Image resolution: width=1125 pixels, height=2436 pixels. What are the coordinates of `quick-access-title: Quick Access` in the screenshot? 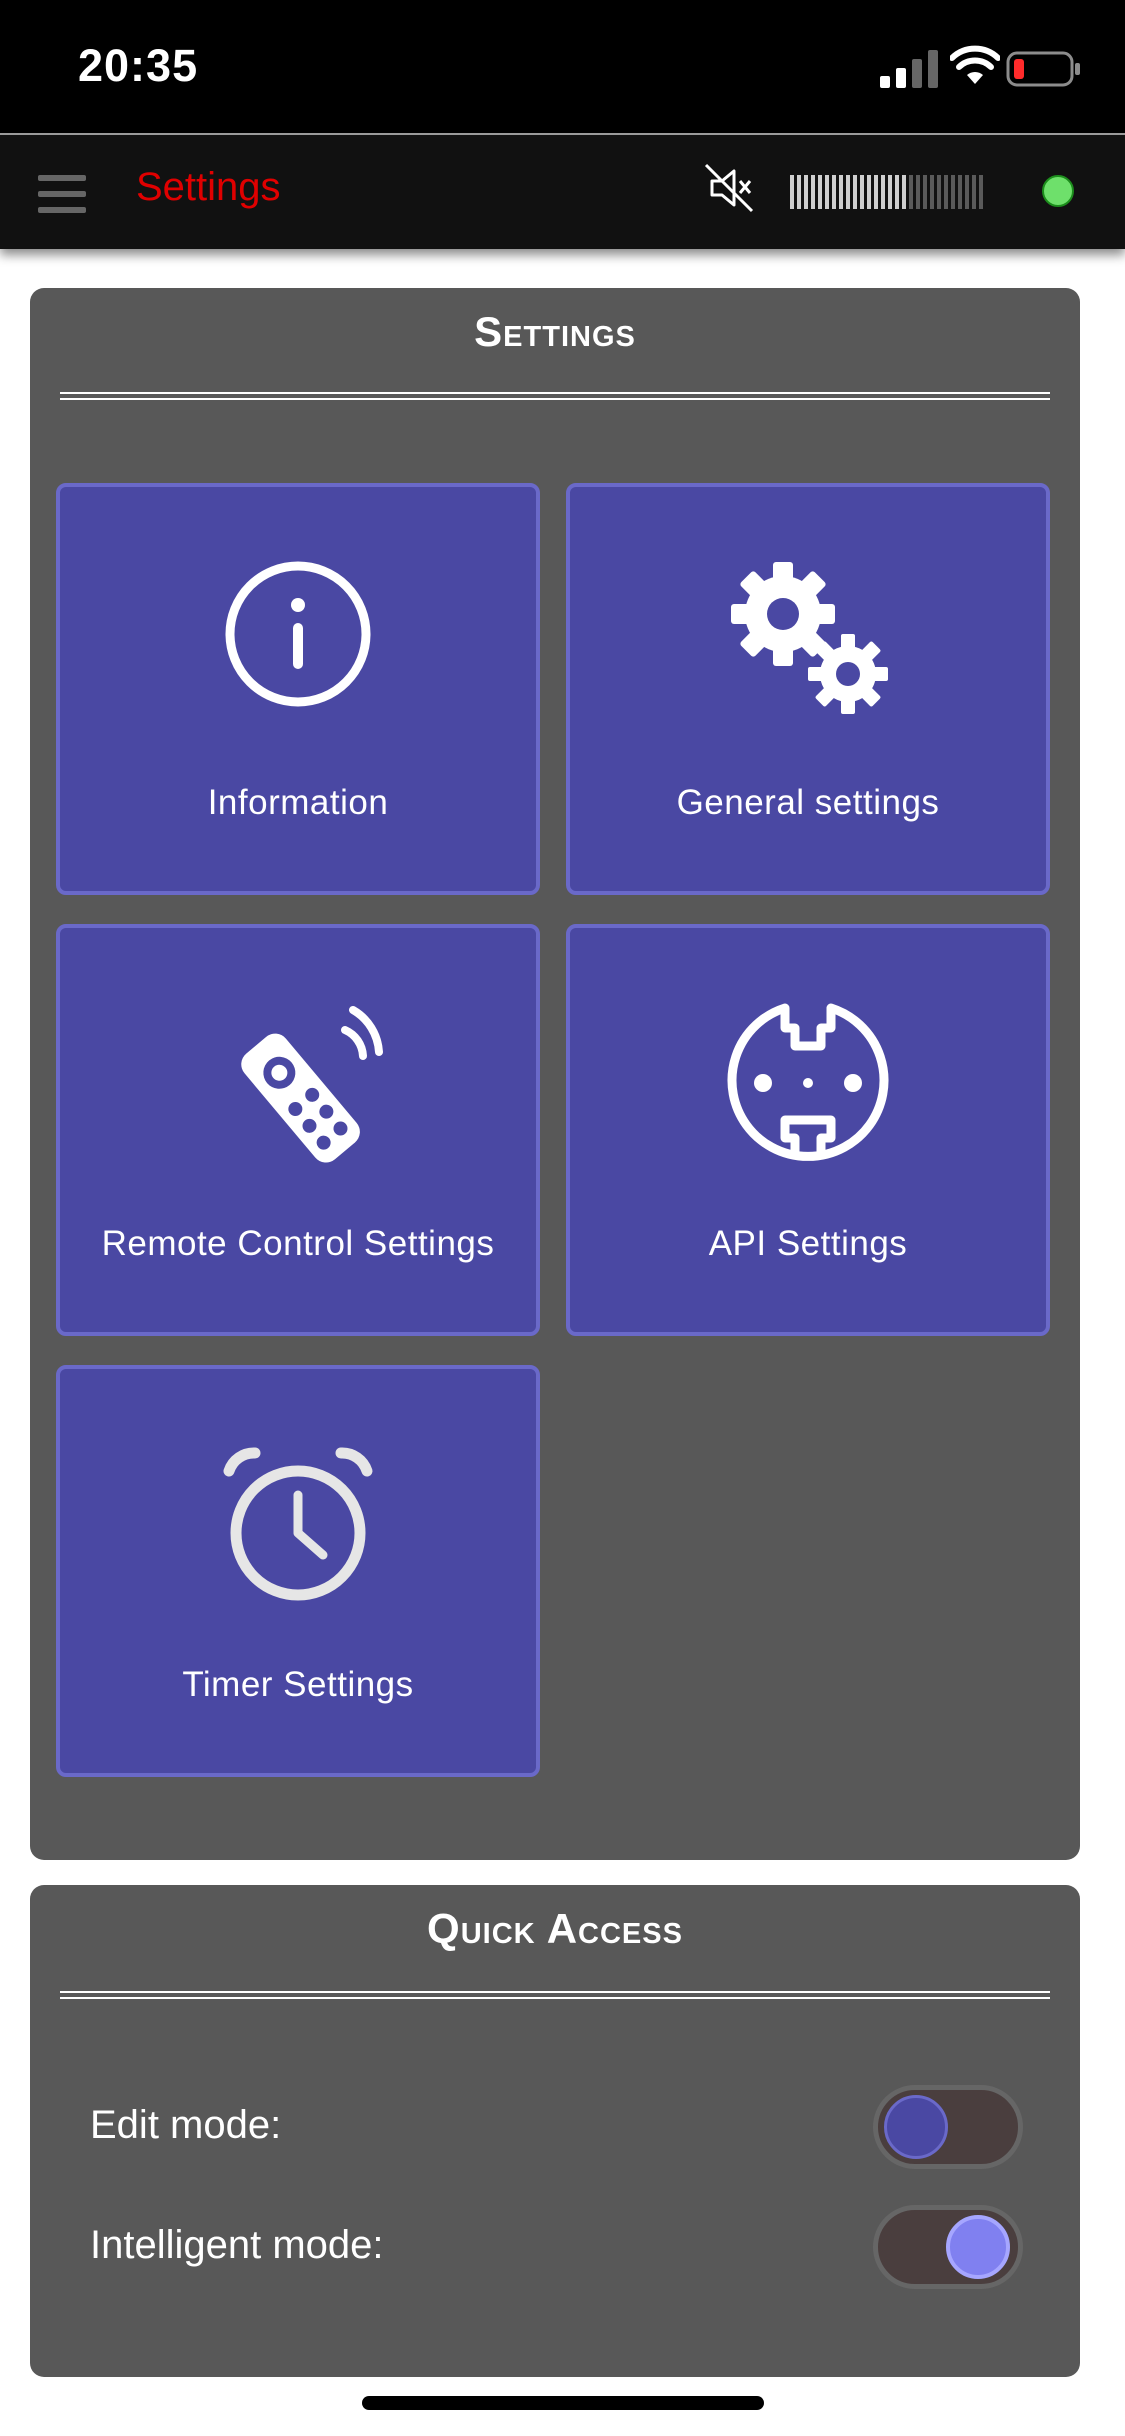 It's located at (555, 1928).